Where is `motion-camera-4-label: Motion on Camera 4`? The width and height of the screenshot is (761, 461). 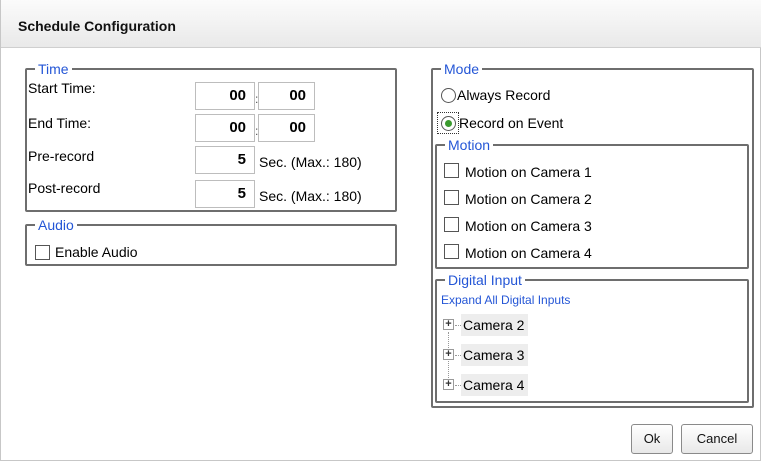 motion-camera-4-label: Motion on Camera 4 is located at coordinates (528, 253).